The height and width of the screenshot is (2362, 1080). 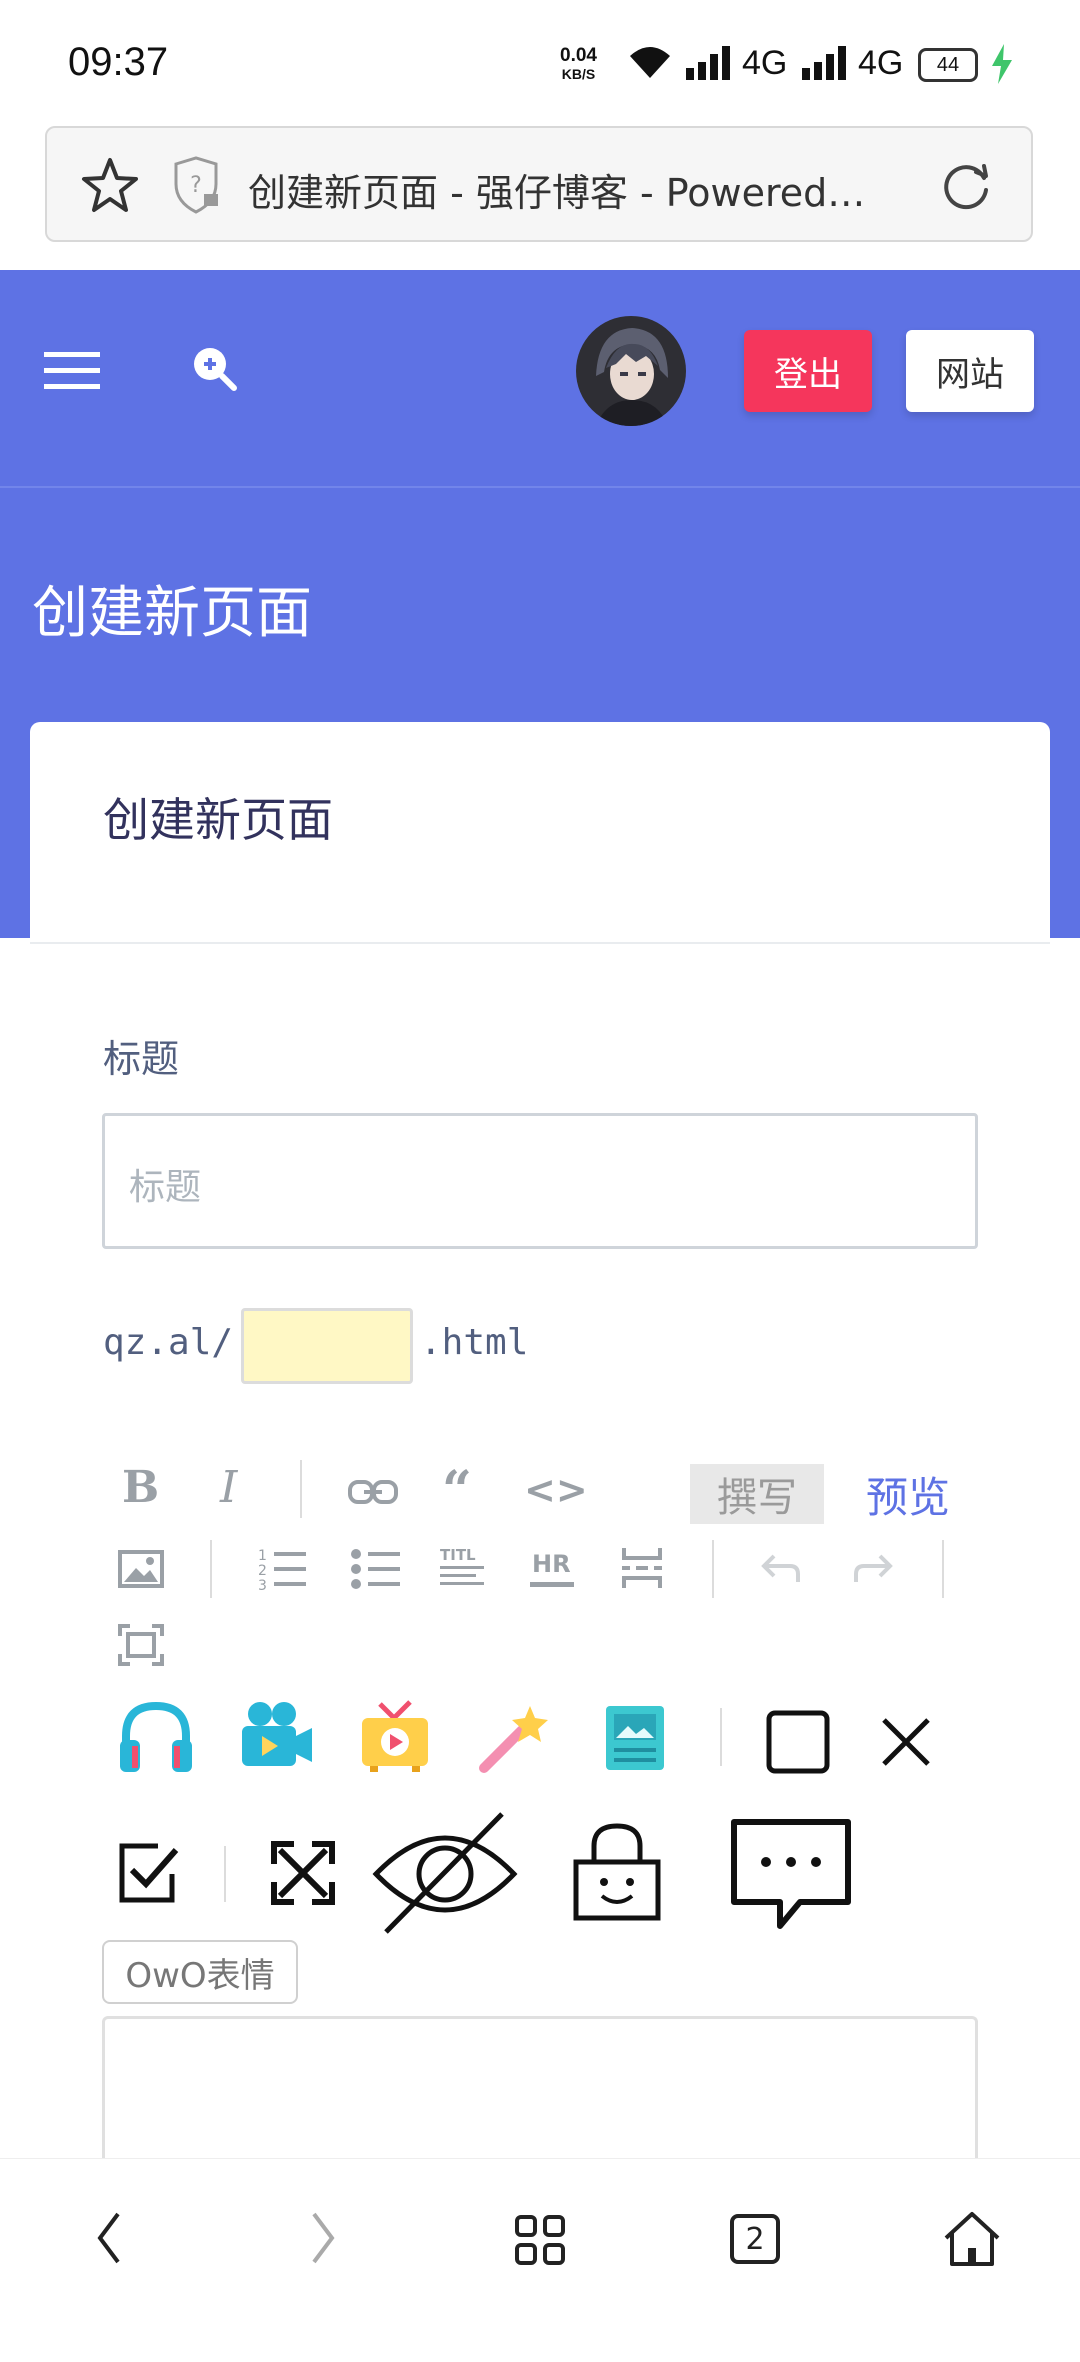 I want to click on bookmark-star-icon, so click(x=110, y=185).